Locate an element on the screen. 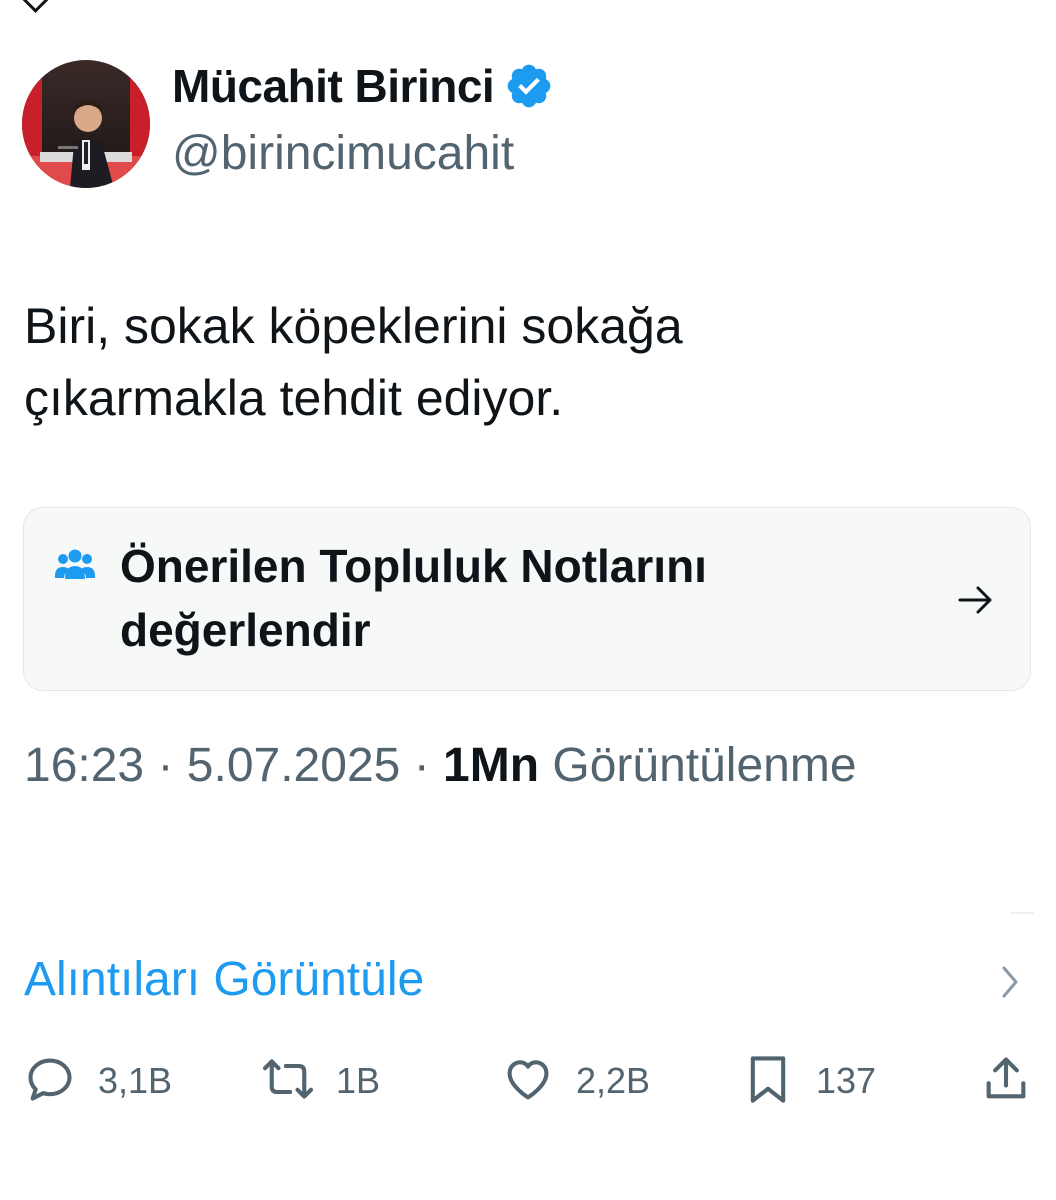 The height and width of the screenshot is (1200, 1056). notes-title-line: değerlendir is located at coordinates (245, 630).